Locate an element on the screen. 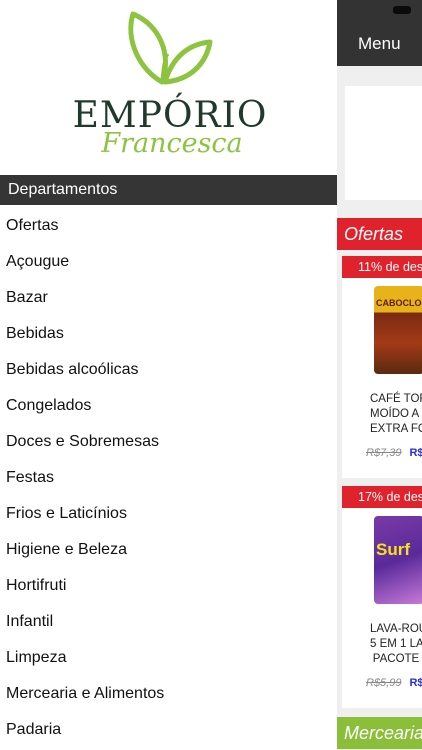 This screenshot has height=750, width=422. department-item-acougue: Açougue is located at coordinates (168, 262).